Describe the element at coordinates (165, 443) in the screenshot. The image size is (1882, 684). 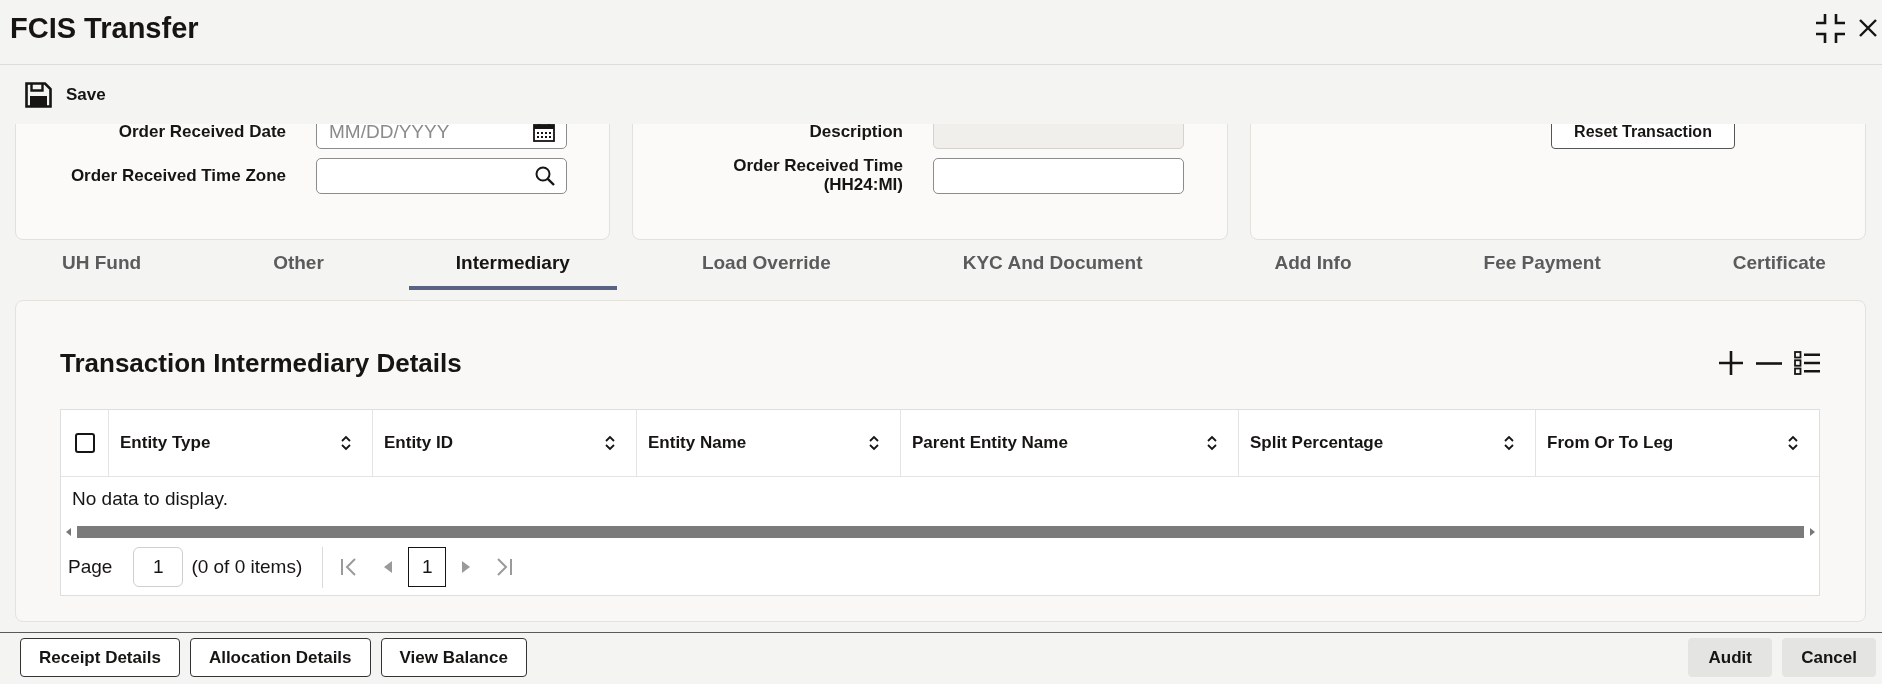
I see `column-header: Entity Type` at that location.